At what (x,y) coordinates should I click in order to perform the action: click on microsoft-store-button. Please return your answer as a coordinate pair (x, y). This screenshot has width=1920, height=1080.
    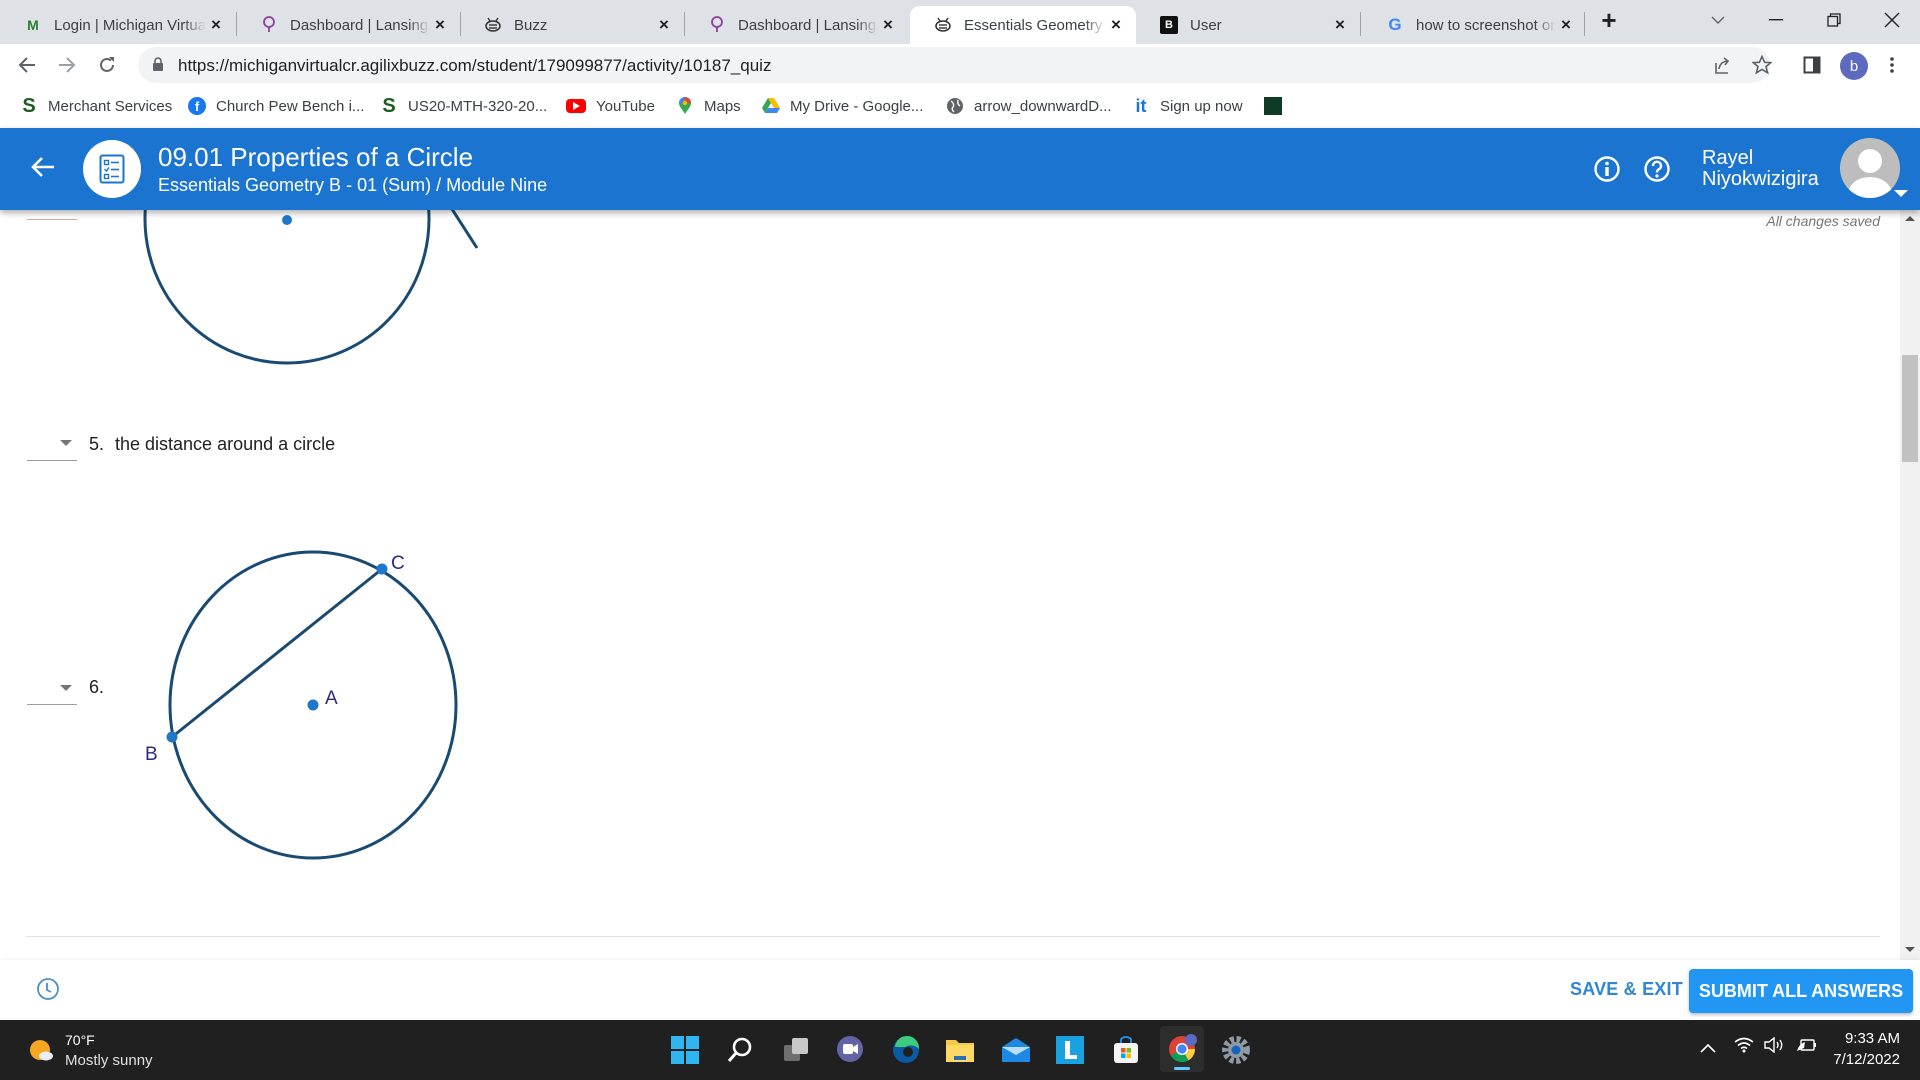
    Looking at the image, I should click on (1126, 1050).